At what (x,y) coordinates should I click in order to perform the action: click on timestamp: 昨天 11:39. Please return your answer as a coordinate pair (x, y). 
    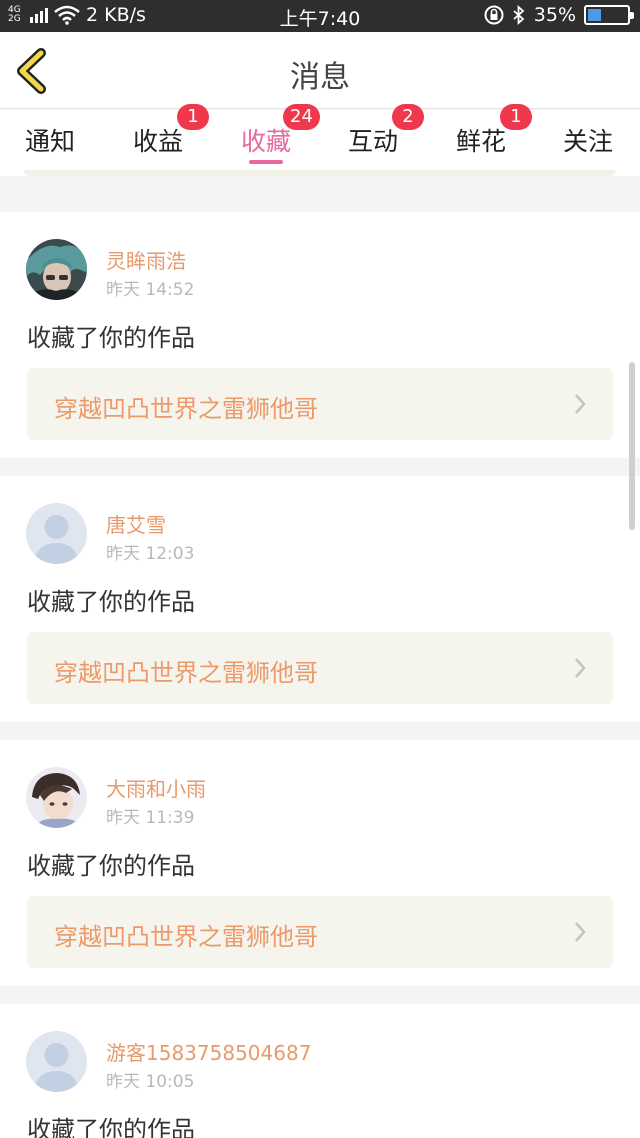
    Looking at the image, I should click on (150, 818).